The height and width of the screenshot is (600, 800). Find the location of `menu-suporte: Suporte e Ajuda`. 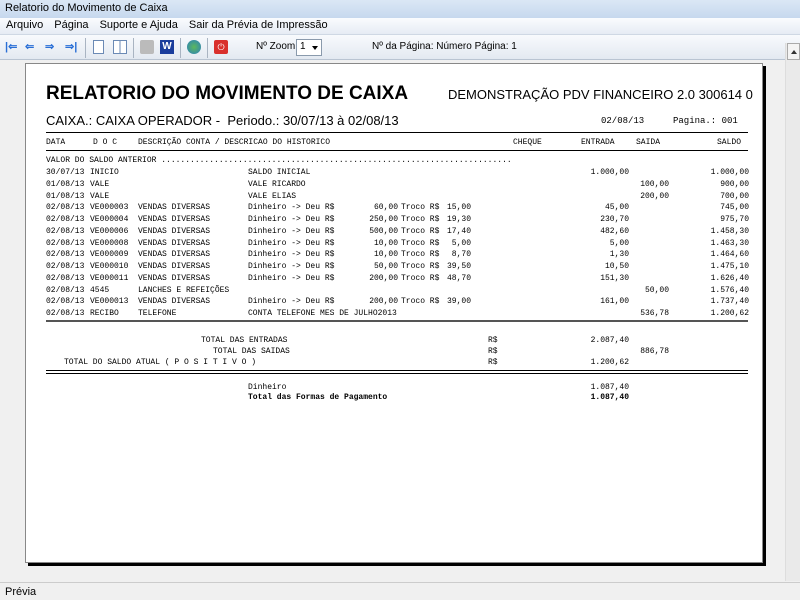

menu-suporte: Suporte e Ajuda is located at coordinates (138, 24).